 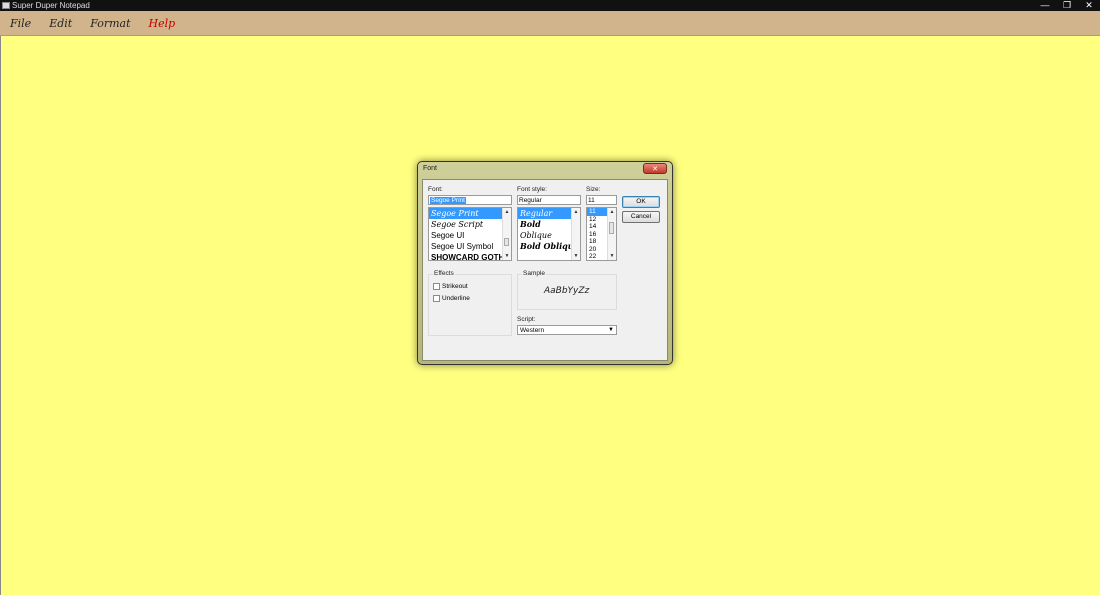 What do you see at coordinates (456, 298) in the screenshot?
I see `underline-label: Underline` at bounding box center [456, 298].